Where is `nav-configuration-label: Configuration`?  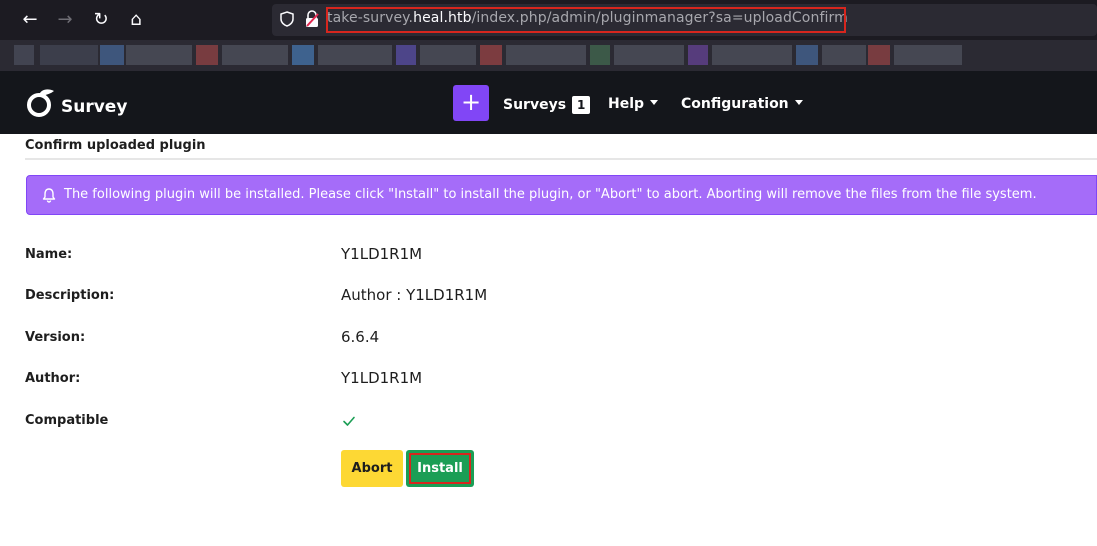
nav-configuration-label: Configuration is located at coordinates (735, 104).